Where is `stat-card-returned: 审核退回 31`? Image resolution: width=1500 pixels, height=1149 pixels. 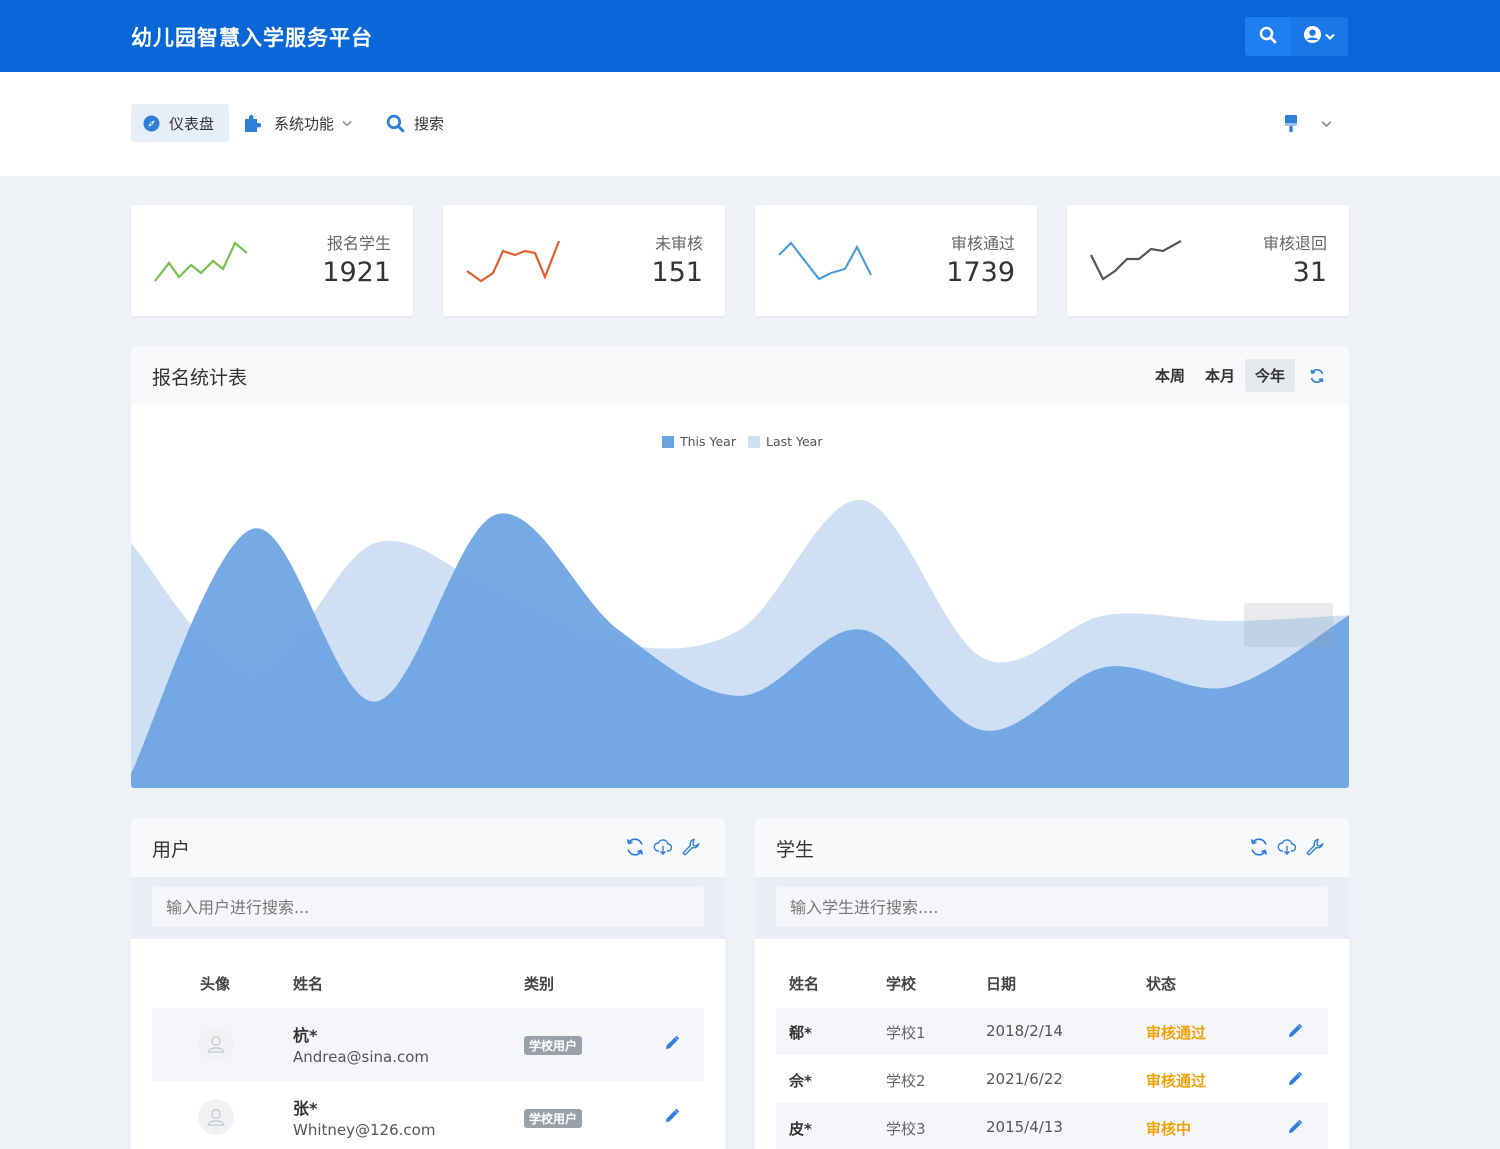
stat-card-returned: 审核退回 31 is located at coordinates (1208, 260).